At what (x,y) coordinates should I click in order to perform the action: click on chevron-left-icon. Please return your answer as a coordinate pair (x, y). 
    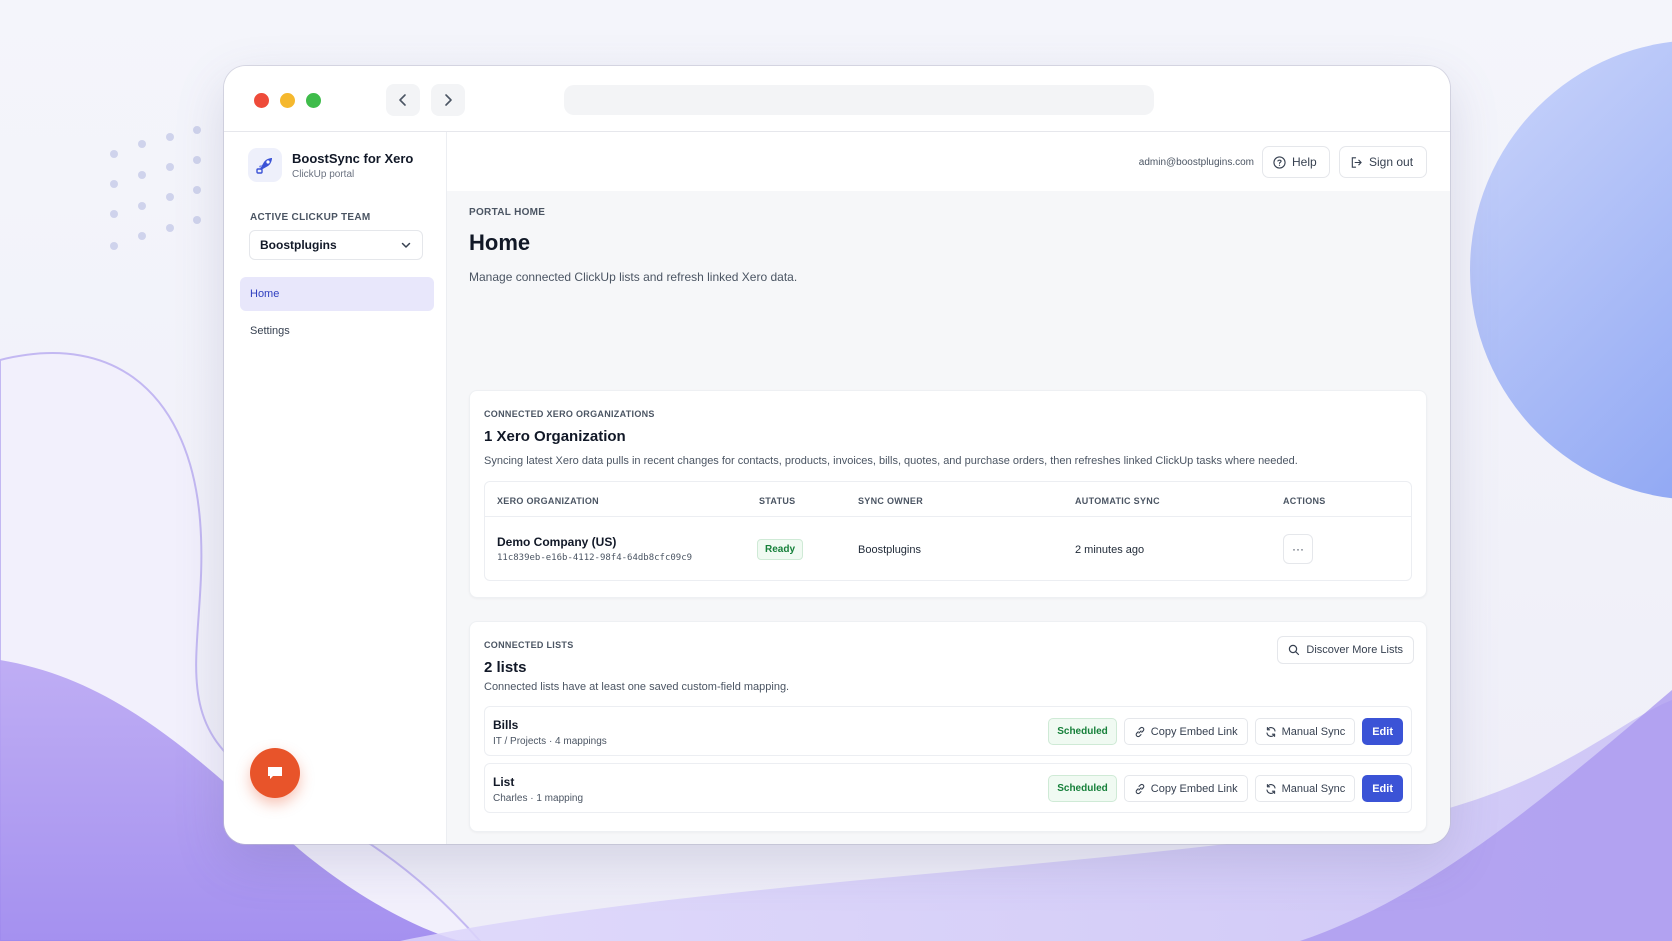
    Looking at the image, I should click on (402, 100).